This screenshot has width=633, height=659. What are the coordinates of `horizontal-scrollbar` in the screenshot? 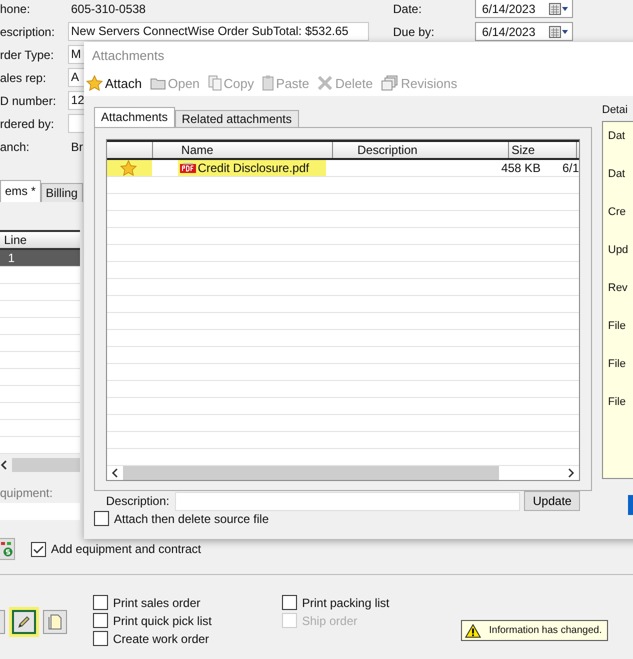 It's located at (40, 465).